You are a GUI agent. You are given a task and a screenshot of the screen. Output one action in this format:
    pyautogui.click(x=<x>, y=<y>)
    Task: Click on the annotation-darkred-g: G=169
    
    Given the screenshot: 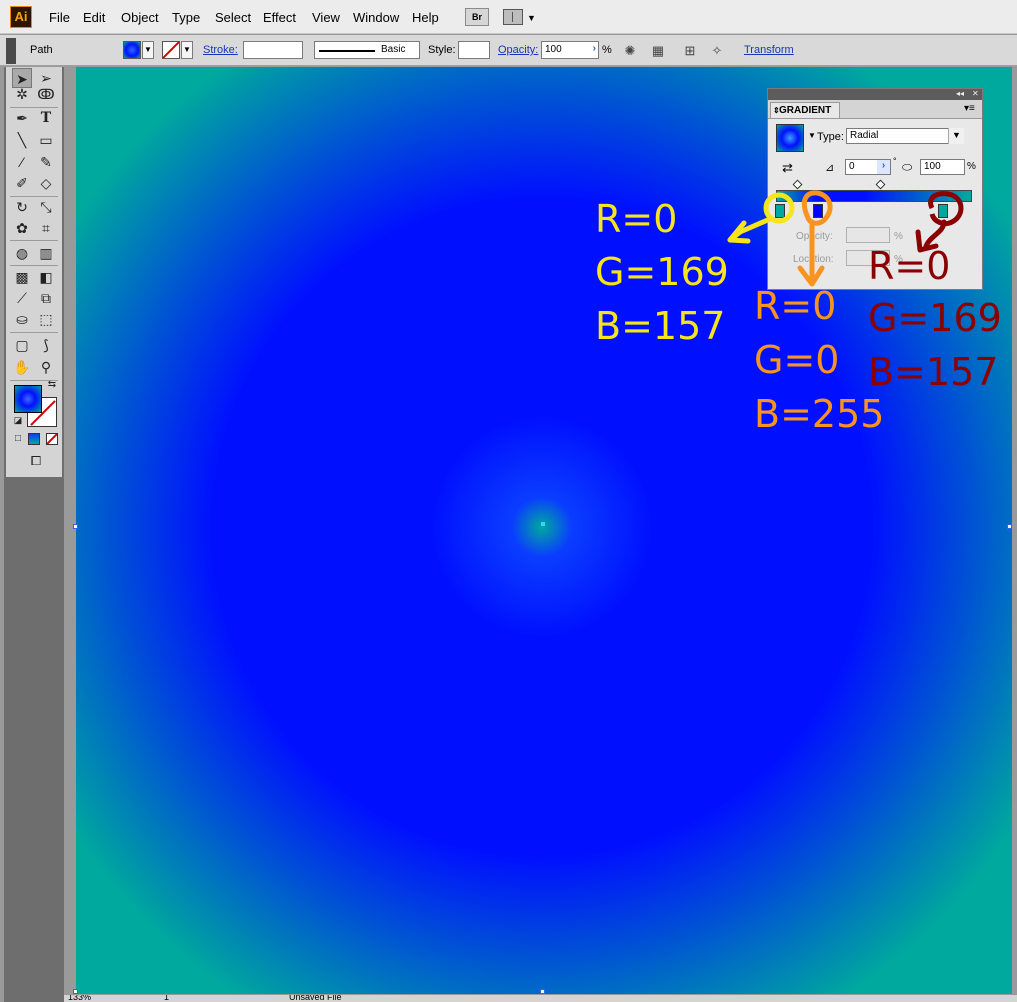 What is the action you would take?
    pyautogui.click(x=935, y=318)
    